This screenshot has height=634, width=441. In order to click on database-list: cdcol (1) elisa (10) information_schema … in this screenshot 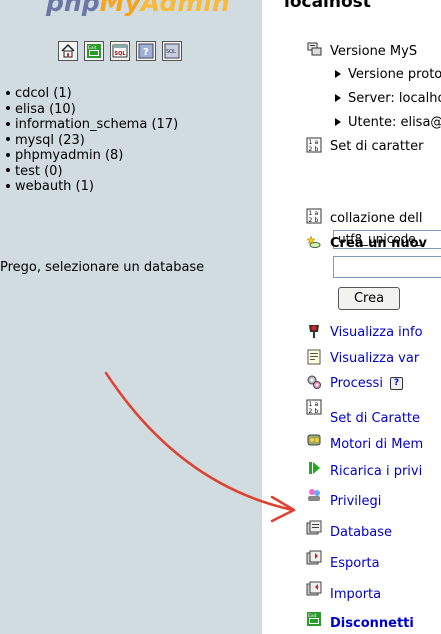, I will do `click(92, 140)`.